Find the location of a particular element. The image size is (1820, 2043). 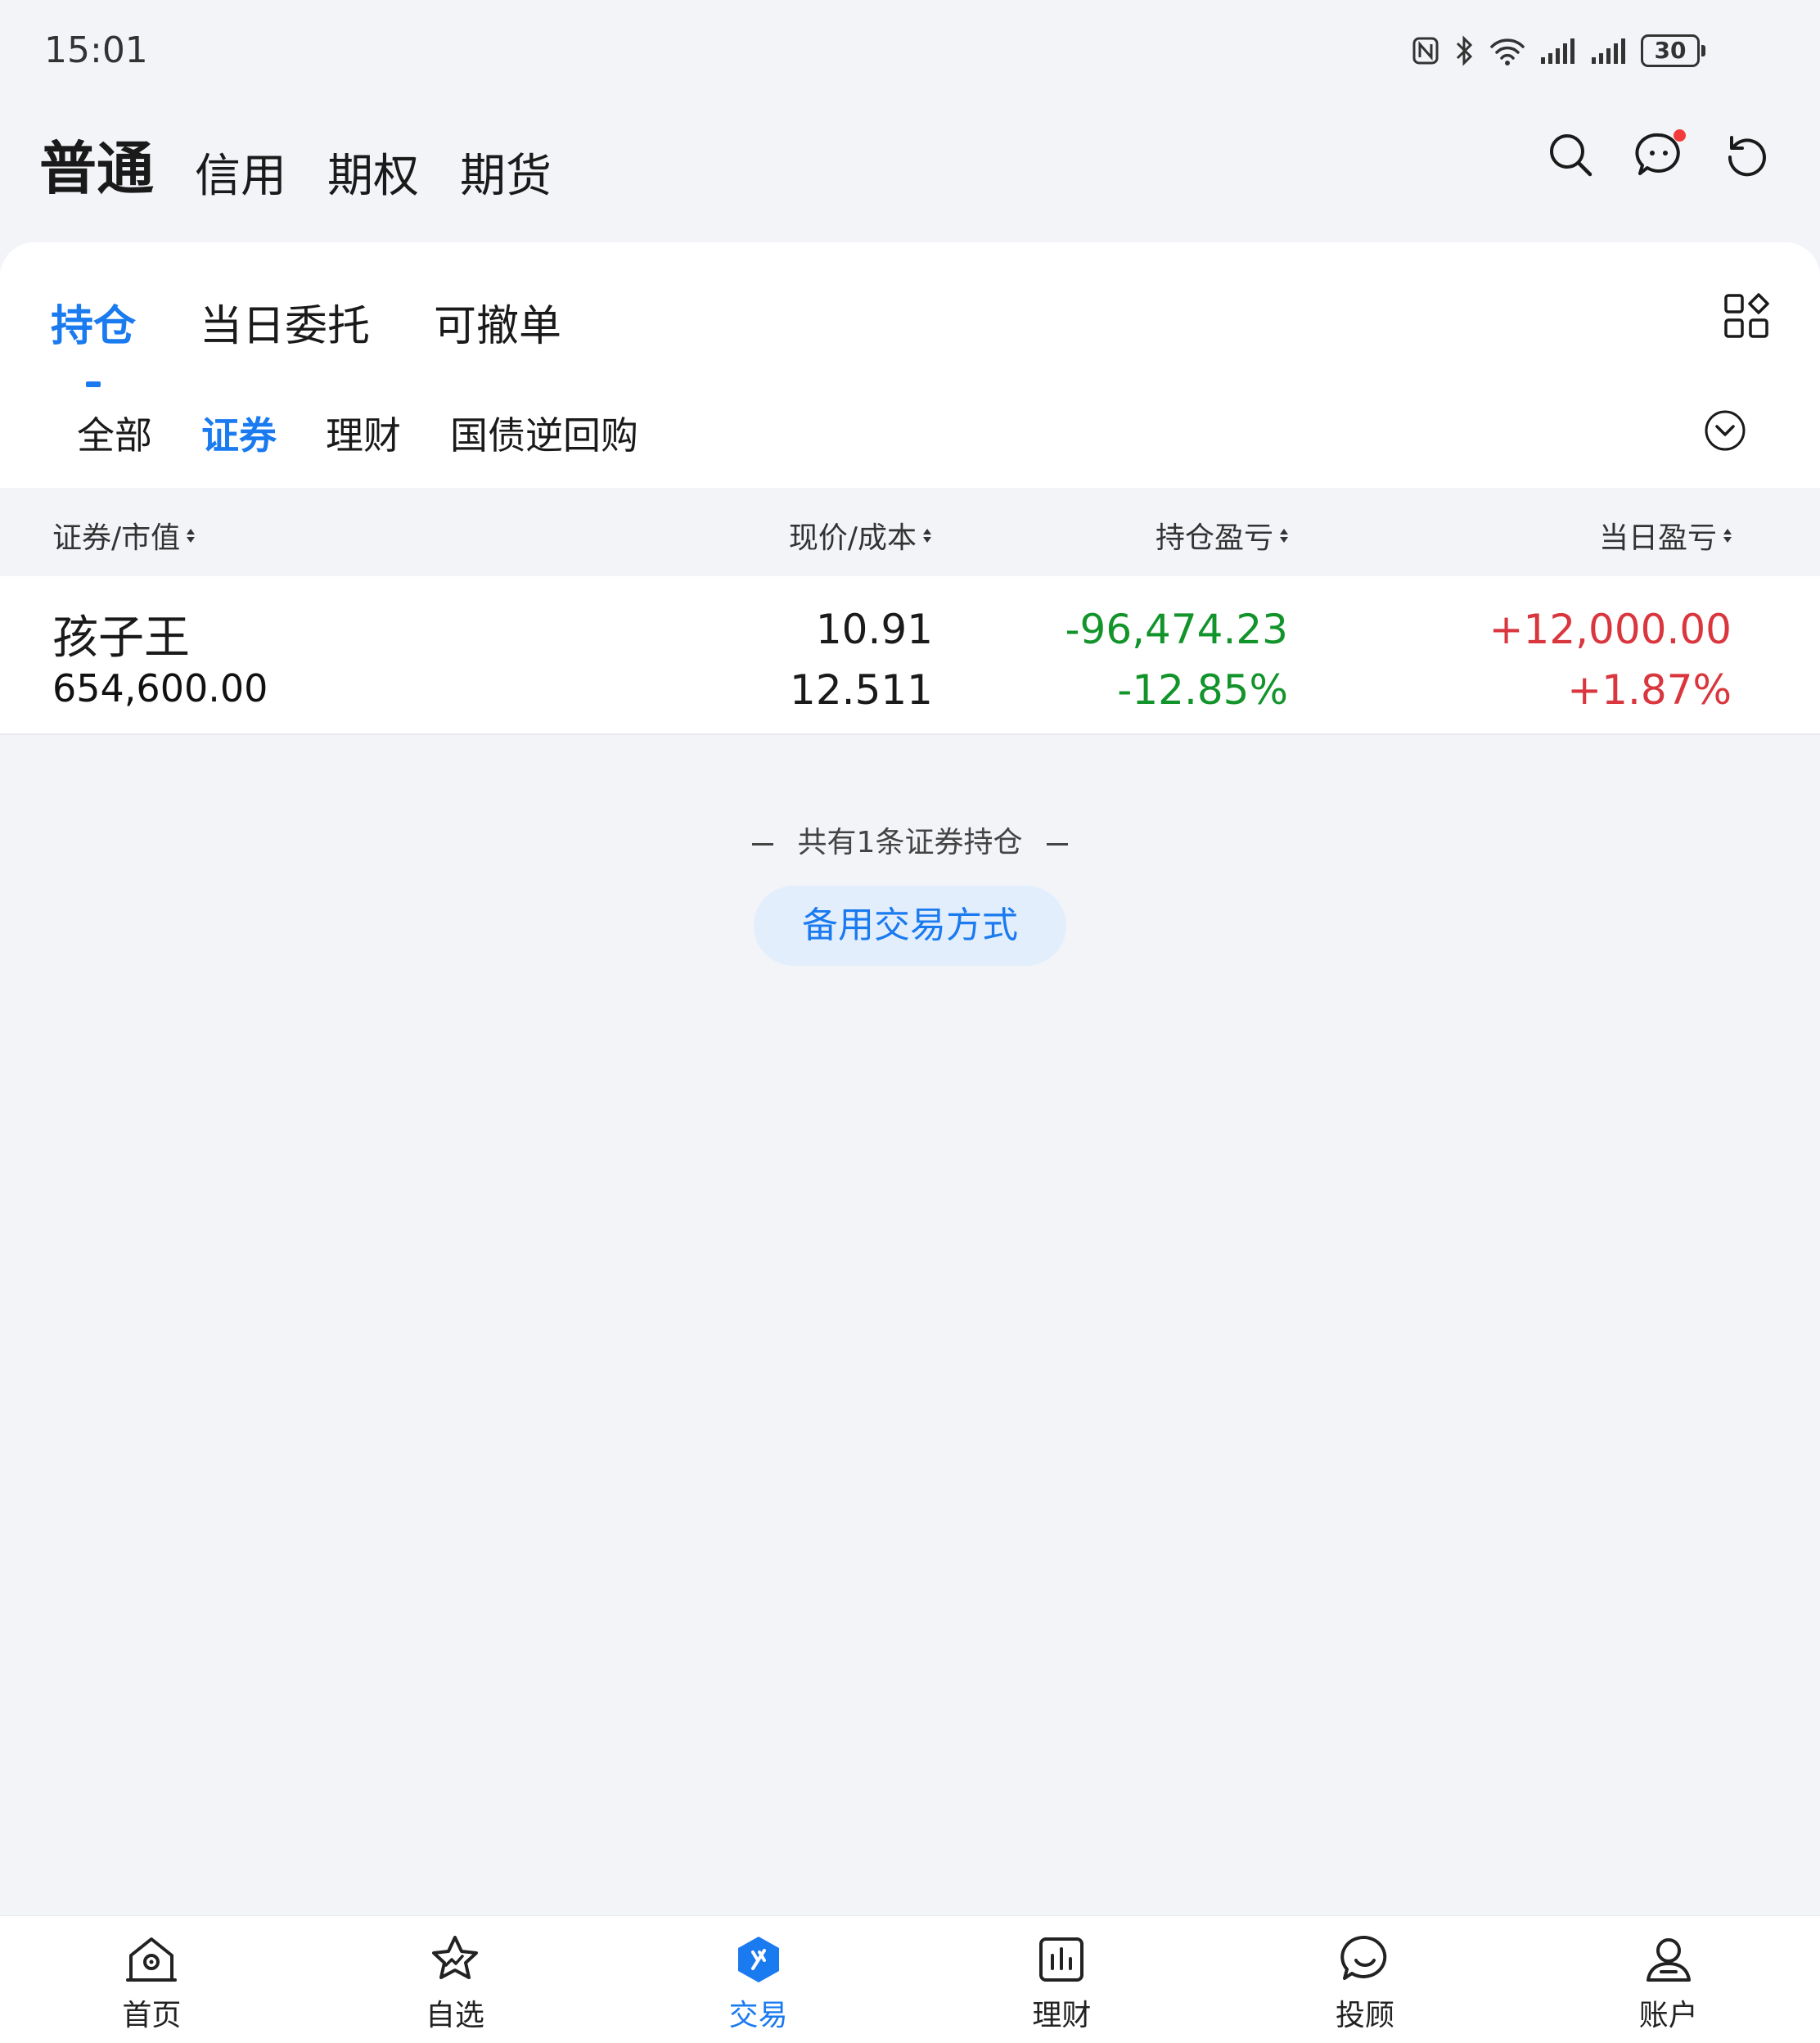

tab-today-orders: 当日委托 is located at coordinates (285, 330).